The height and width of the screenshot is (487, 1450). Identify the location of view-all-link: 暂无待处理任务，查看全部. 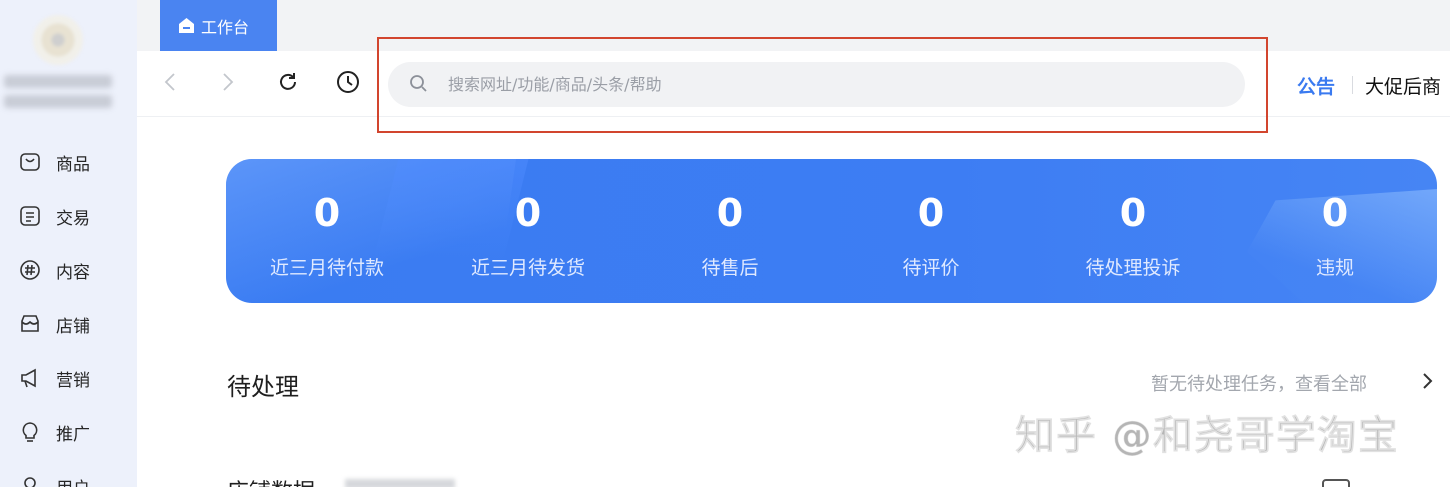
(1259, 383).